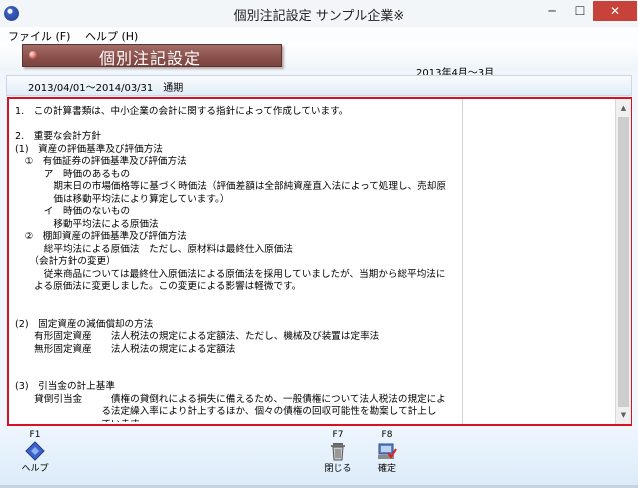 Image resolution: width=638 pixels, height=488 pixels. Describe the element at coordinates (386, 469) in the screenshot. I see `confirm-label: 確定` at that location.